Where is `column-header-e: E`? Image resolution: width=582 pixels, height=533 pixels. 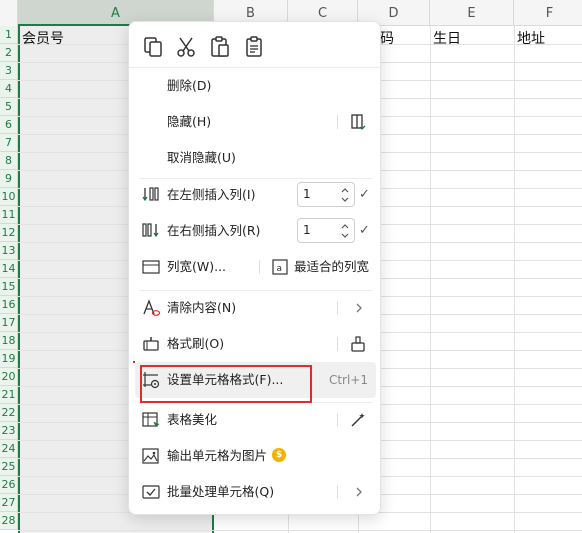 column-header-e: E is located at coordinates (472, 13).